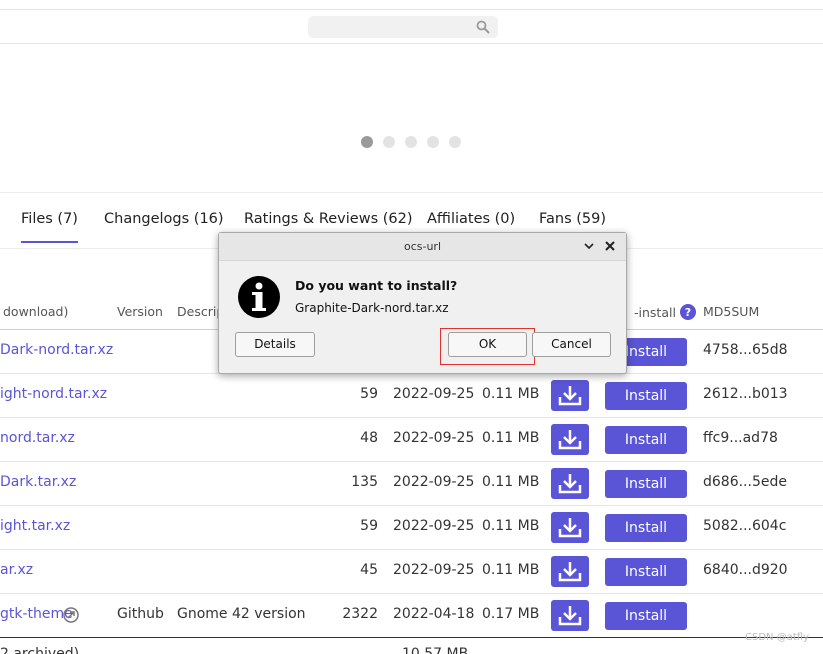 This screenshot has height=654, width=823. What do you see at coordinates (49, 227) in the screenshot?
I see `tab-files: Files (7)` at bounding box center [49, 227].